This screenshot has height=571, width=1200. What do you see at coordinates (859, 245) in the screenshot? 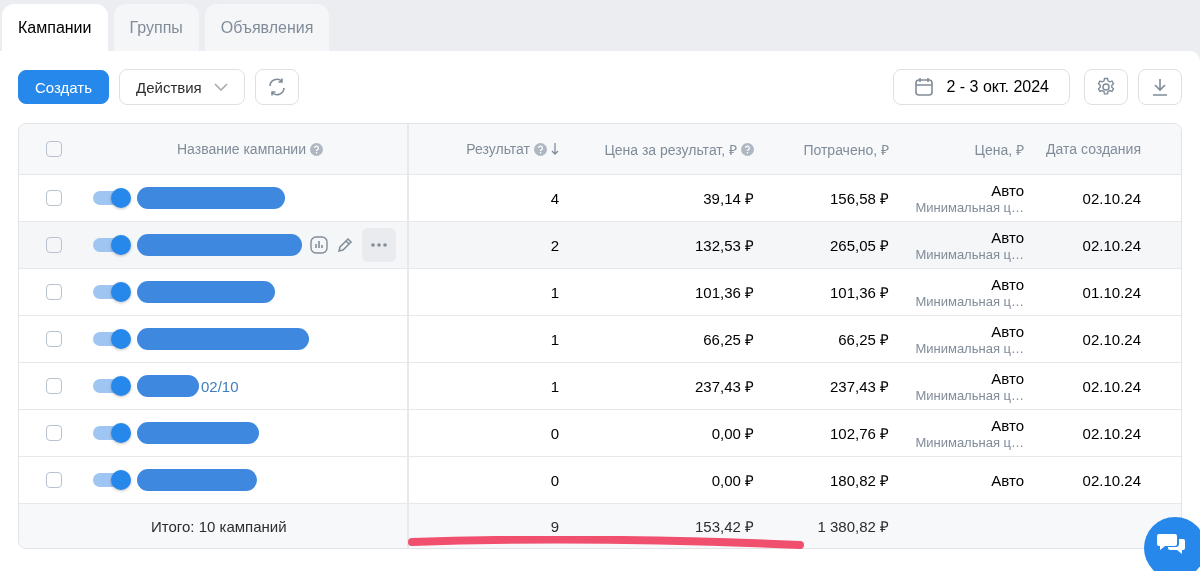
I see `table-cell-text: 265,05 ₽` at bounding box center [859, 245].